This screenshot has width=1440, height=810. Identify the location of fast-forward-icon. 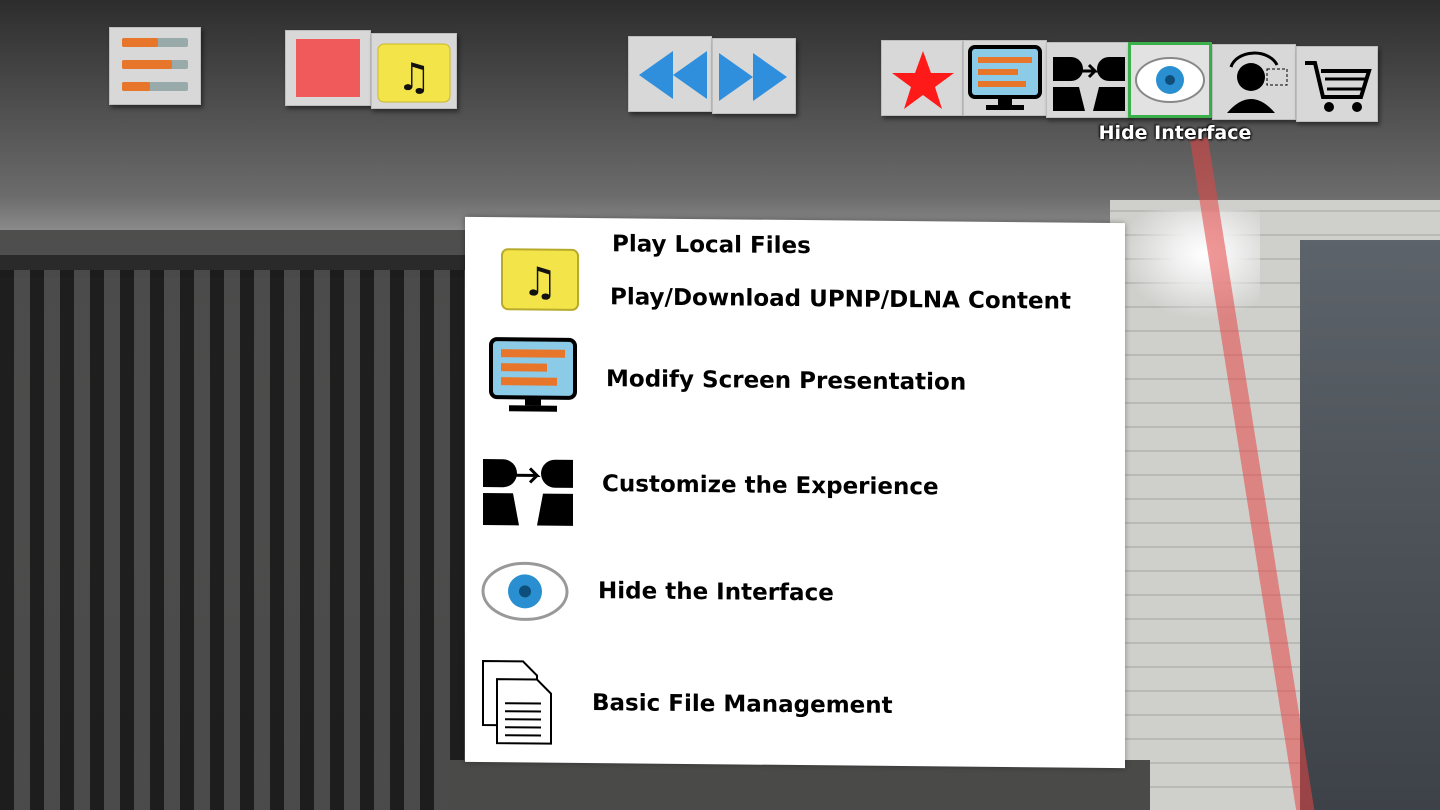
(753, 77).